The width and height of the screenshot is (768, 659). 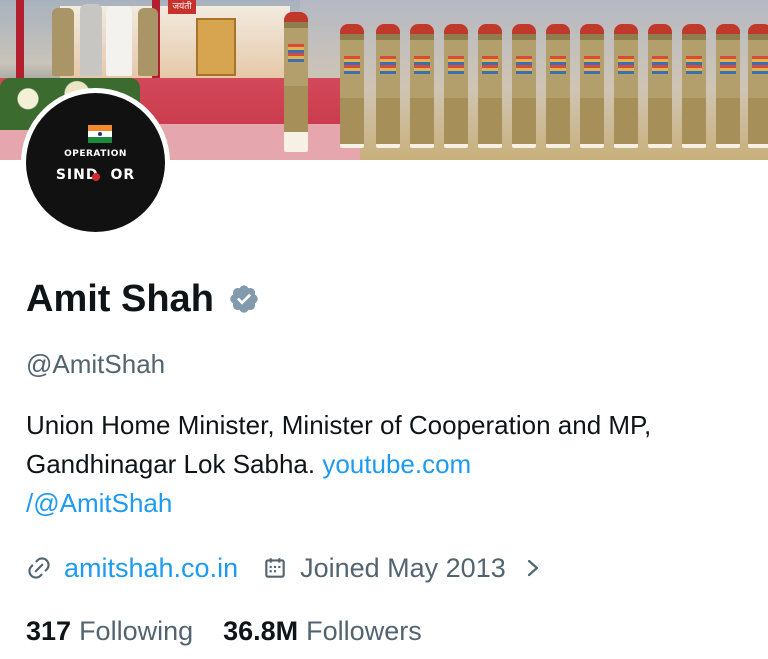 I want to click on followers-label: Followers, so click(x=364, y=630).